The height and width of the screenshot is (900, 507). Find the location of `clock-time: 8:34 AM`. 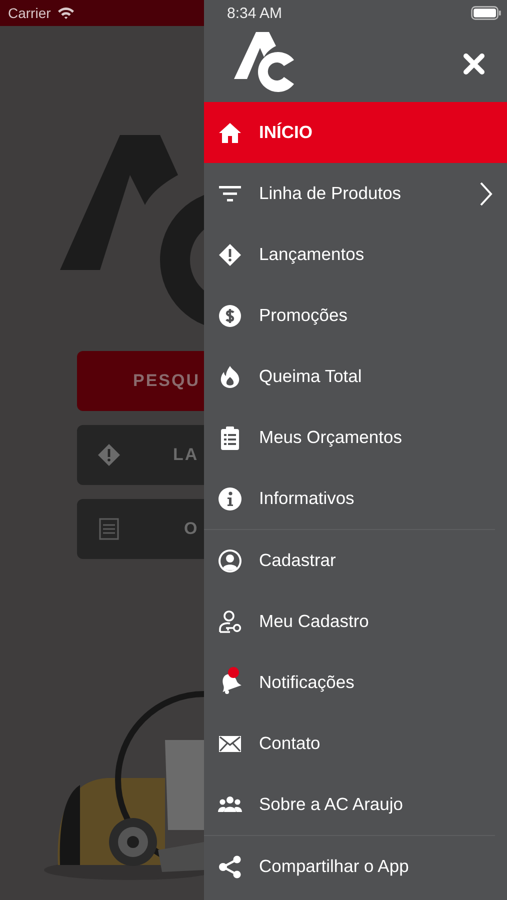

clock-time: 8:34 AM is located at coordinates (254, 13).